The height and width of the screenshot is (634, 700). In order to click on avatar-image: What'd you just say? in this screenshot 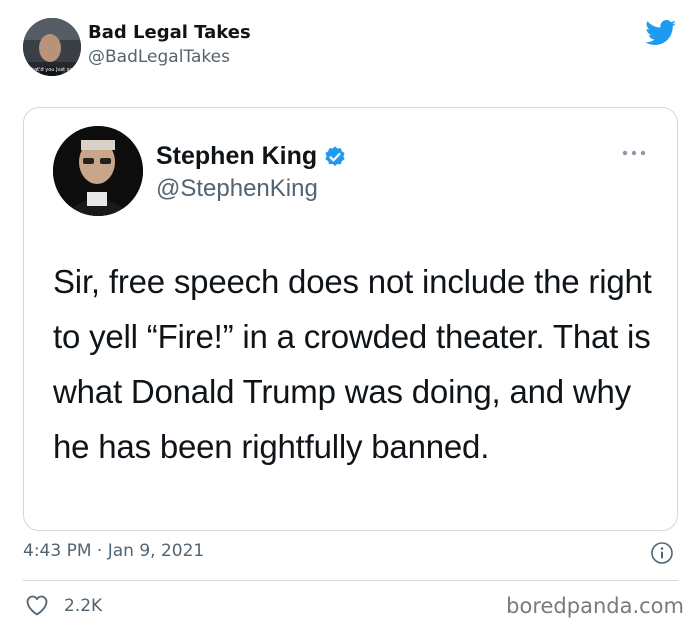, I will do `click(52, 47)`.